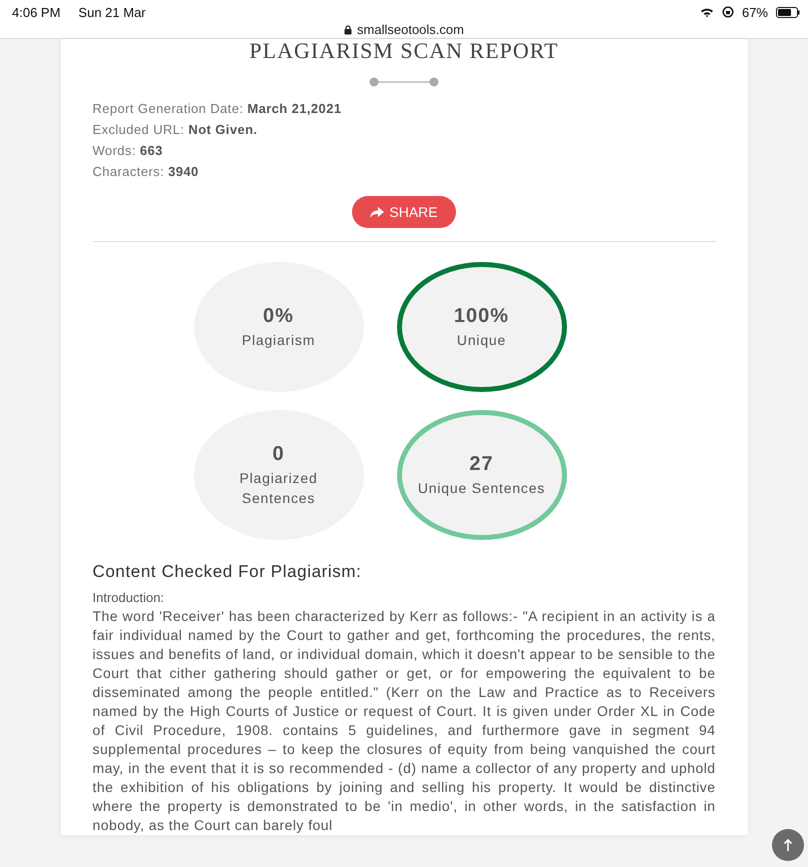  I want to click on report-title: PLAGIARISM SCAN REPORT, so click(404, 51).